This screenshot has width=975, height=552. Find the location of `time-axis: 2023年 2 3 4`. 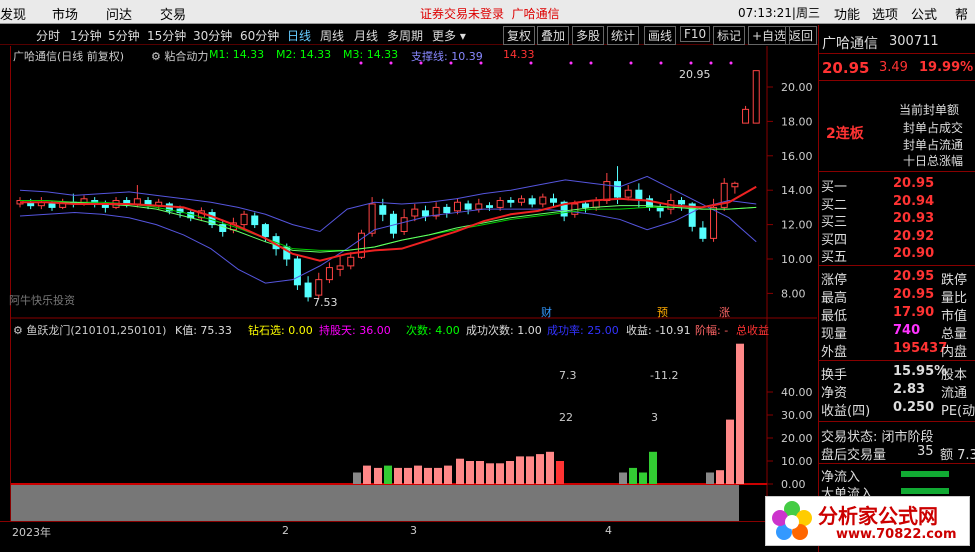

time-axis: 2023年 2 3 4 is located at coordinates (409, 530).